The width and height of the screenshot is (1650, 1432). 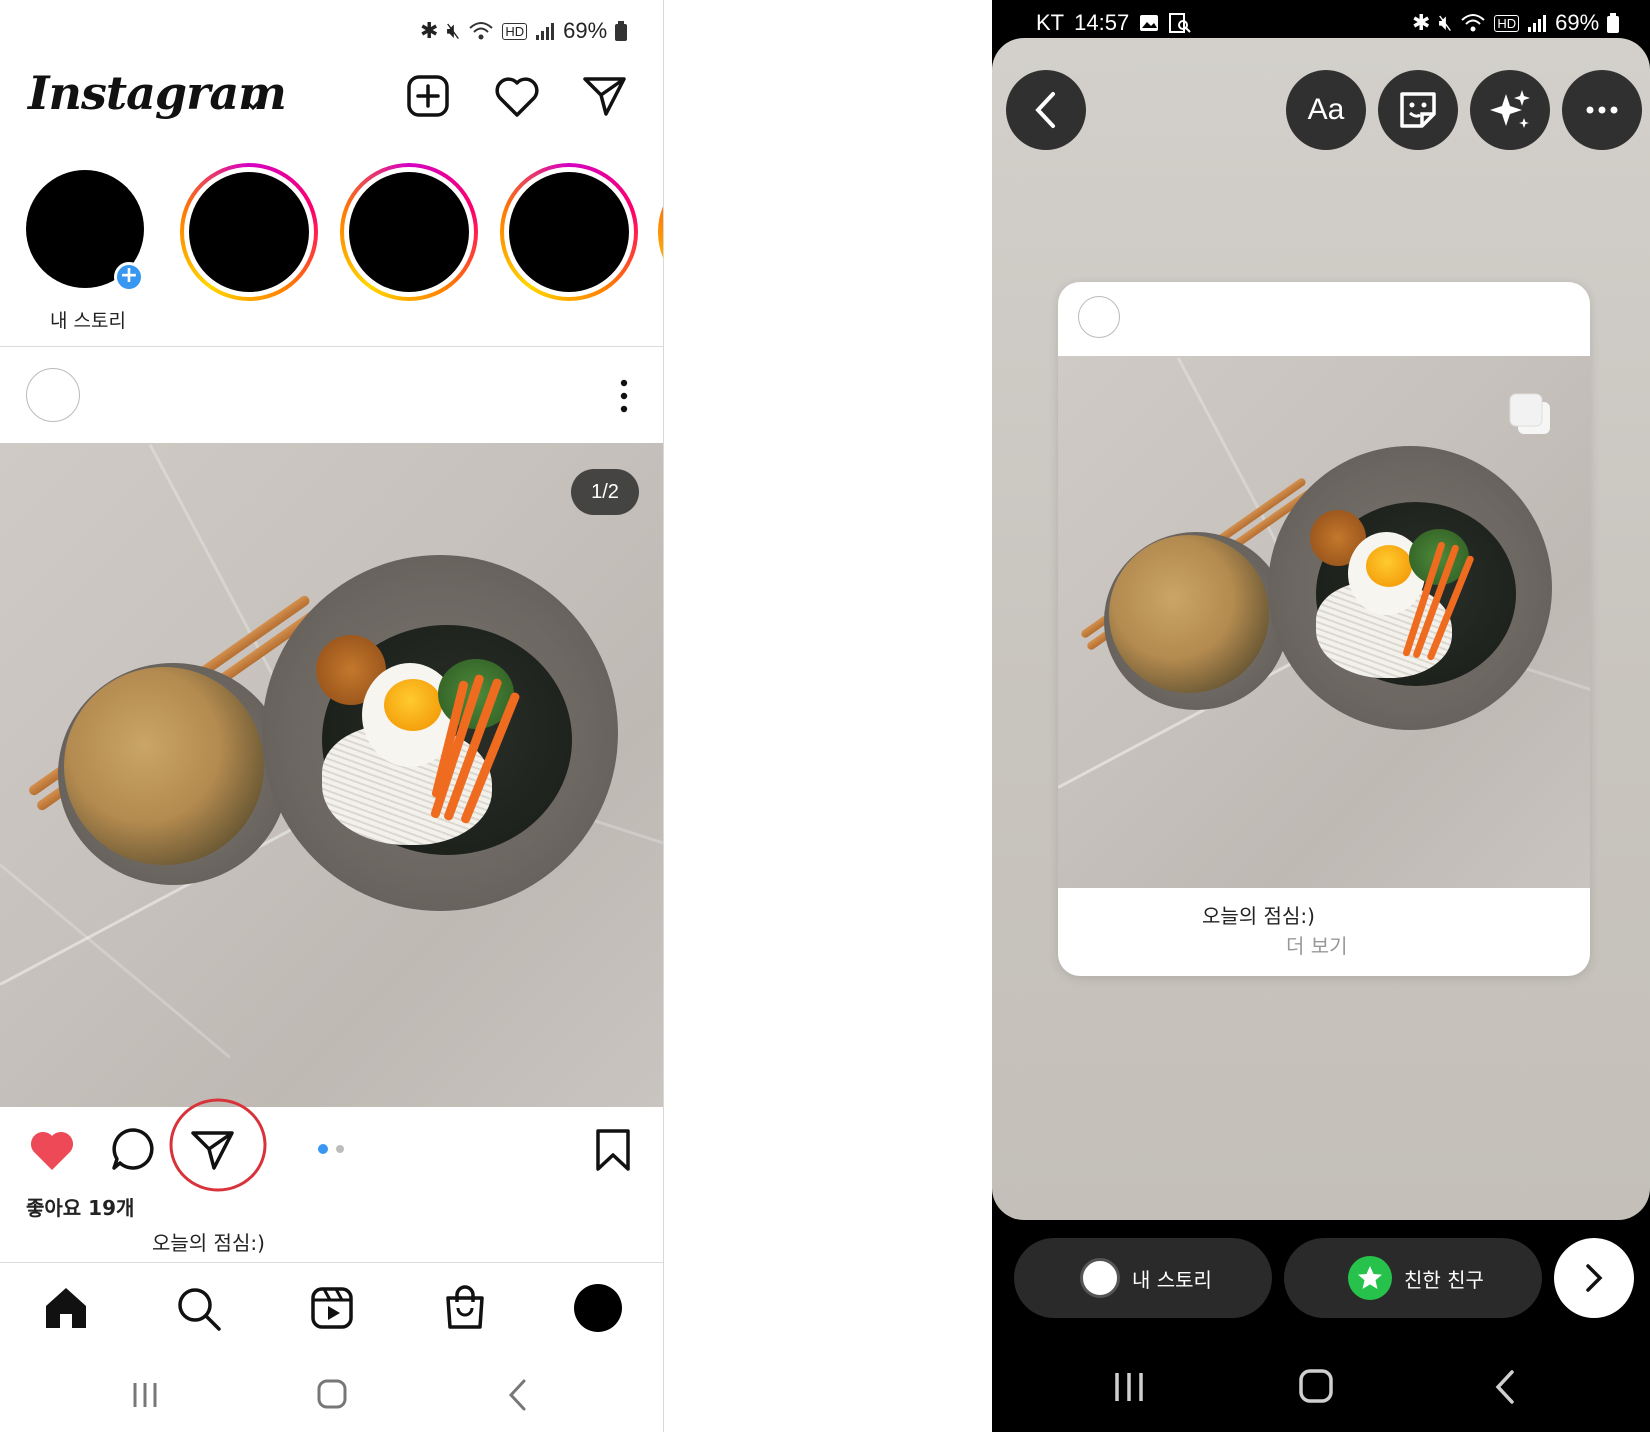 What do you see at coordinates (1326, 110) in the screenshot?
I see `text-tool-button: Aa` at bounding box center [1326, 110].